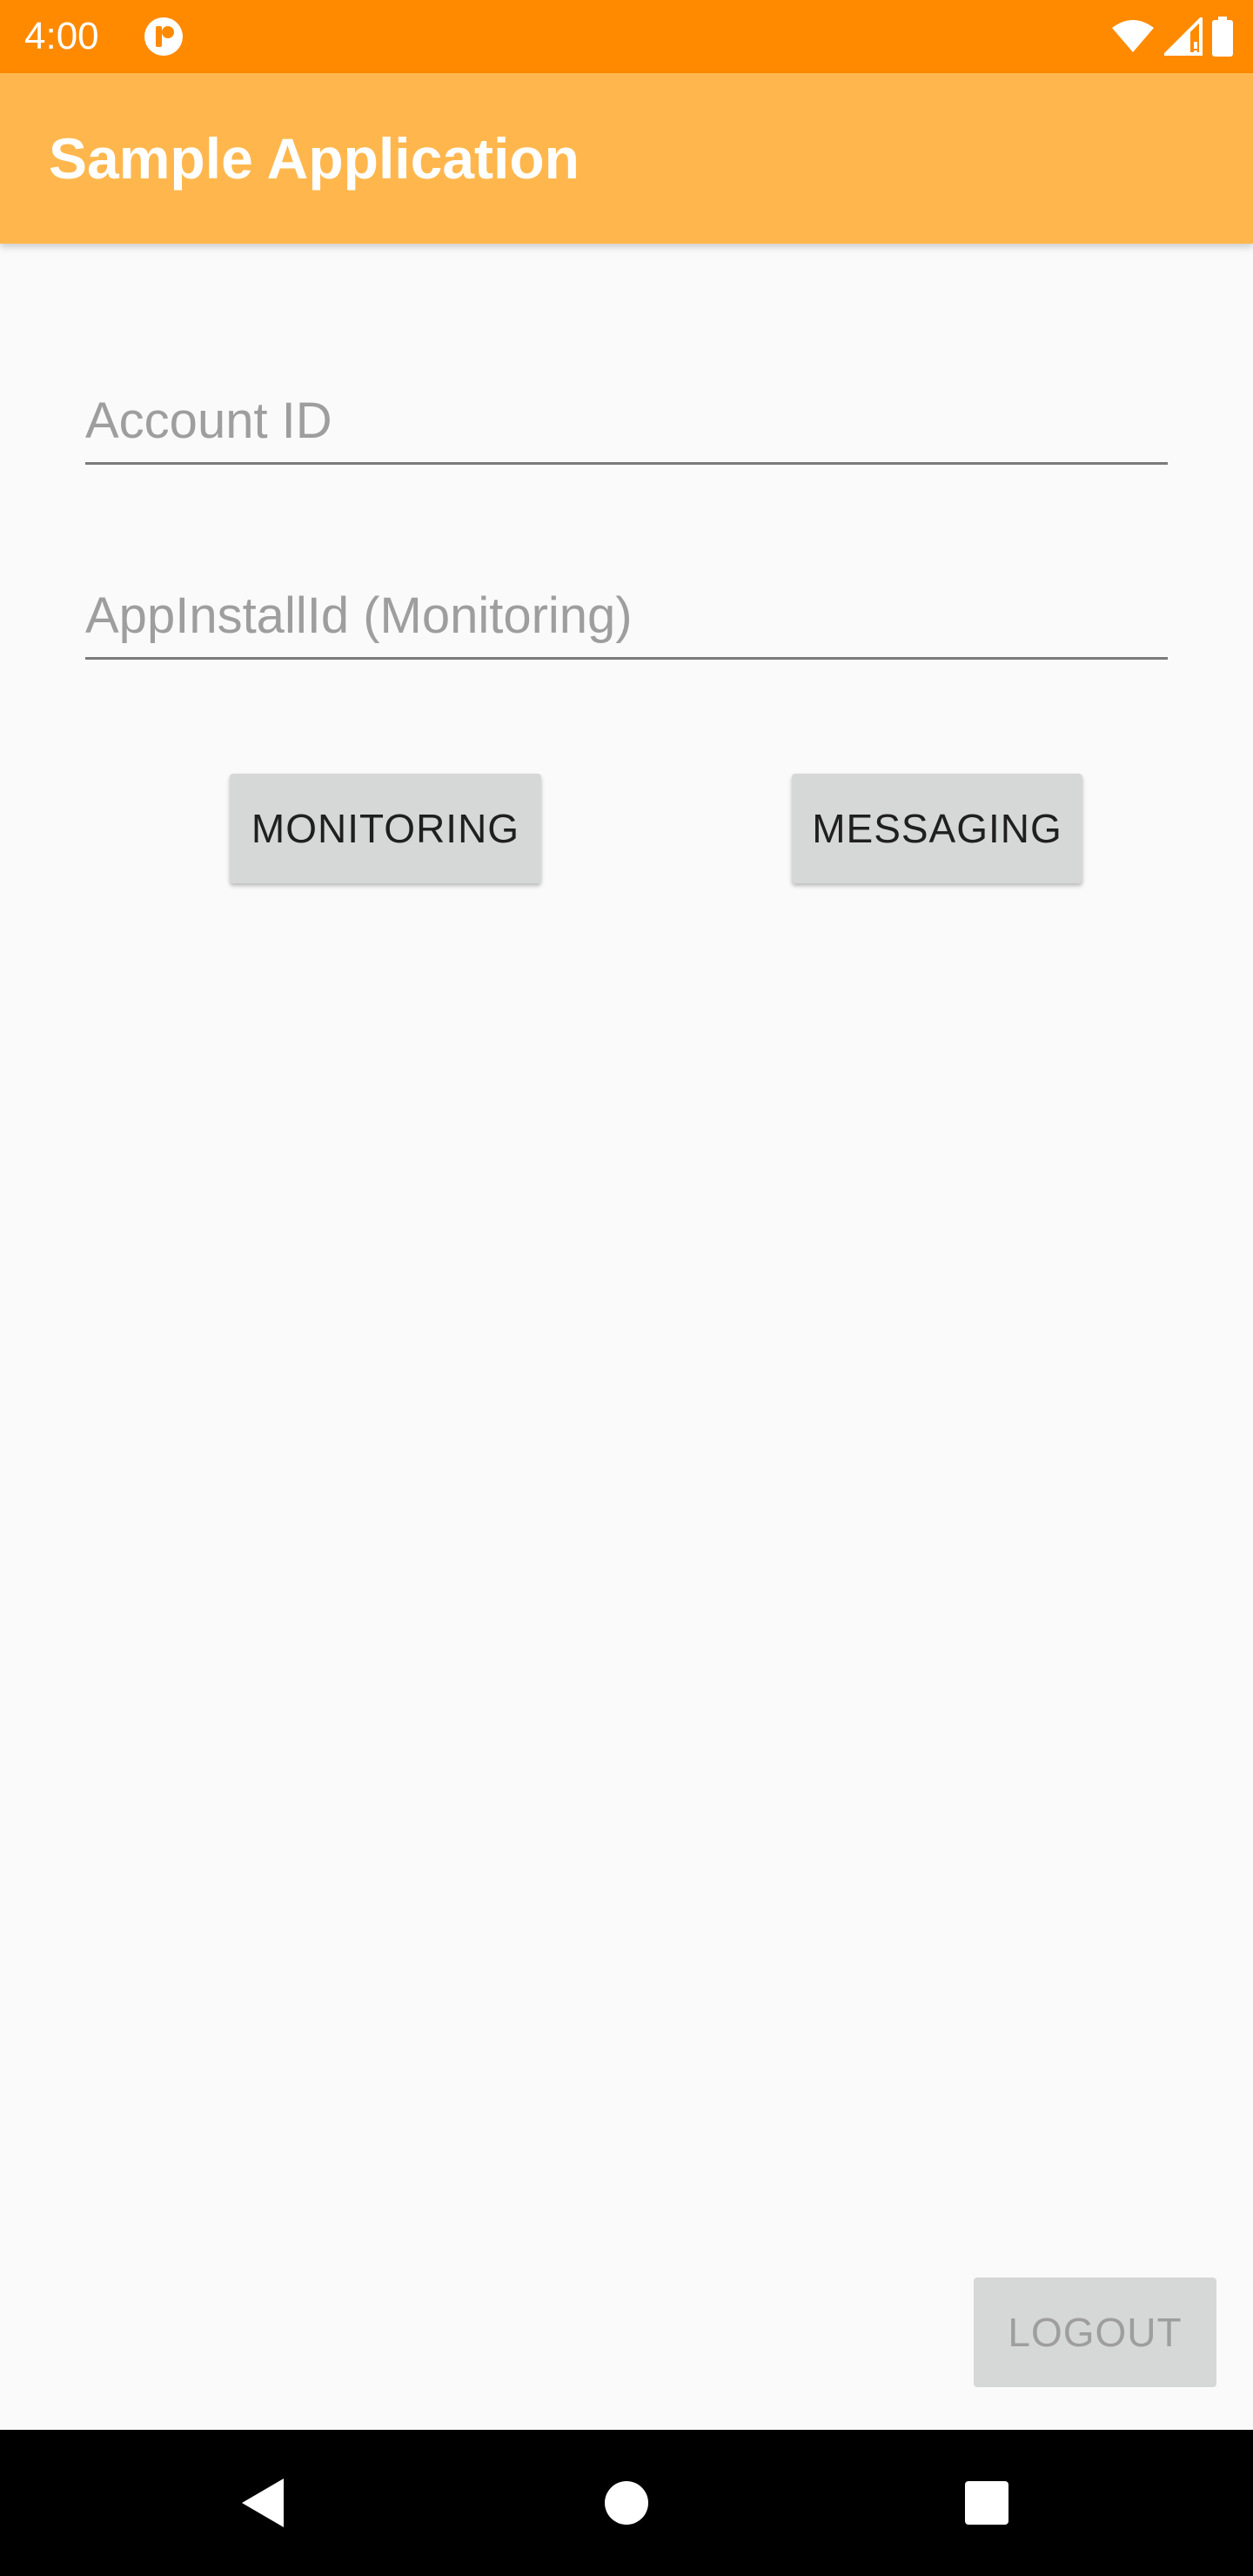  Describe the element at coordinates (385, 829) in the screenshot. I see `monitoring-button: MONITORING` at that location.